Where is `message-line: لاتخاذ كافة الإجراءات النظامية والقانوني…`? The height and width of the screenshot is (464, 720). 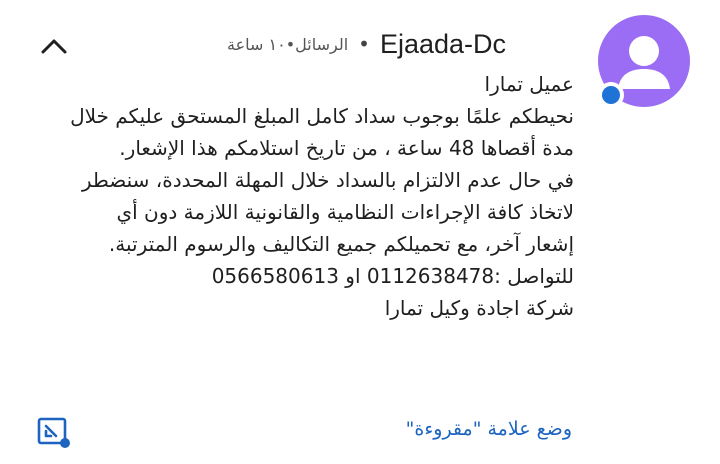 message-line: لاتخاذ كافة الإجراءات النظامية والقانوني… is located at coordinates (345, 212).